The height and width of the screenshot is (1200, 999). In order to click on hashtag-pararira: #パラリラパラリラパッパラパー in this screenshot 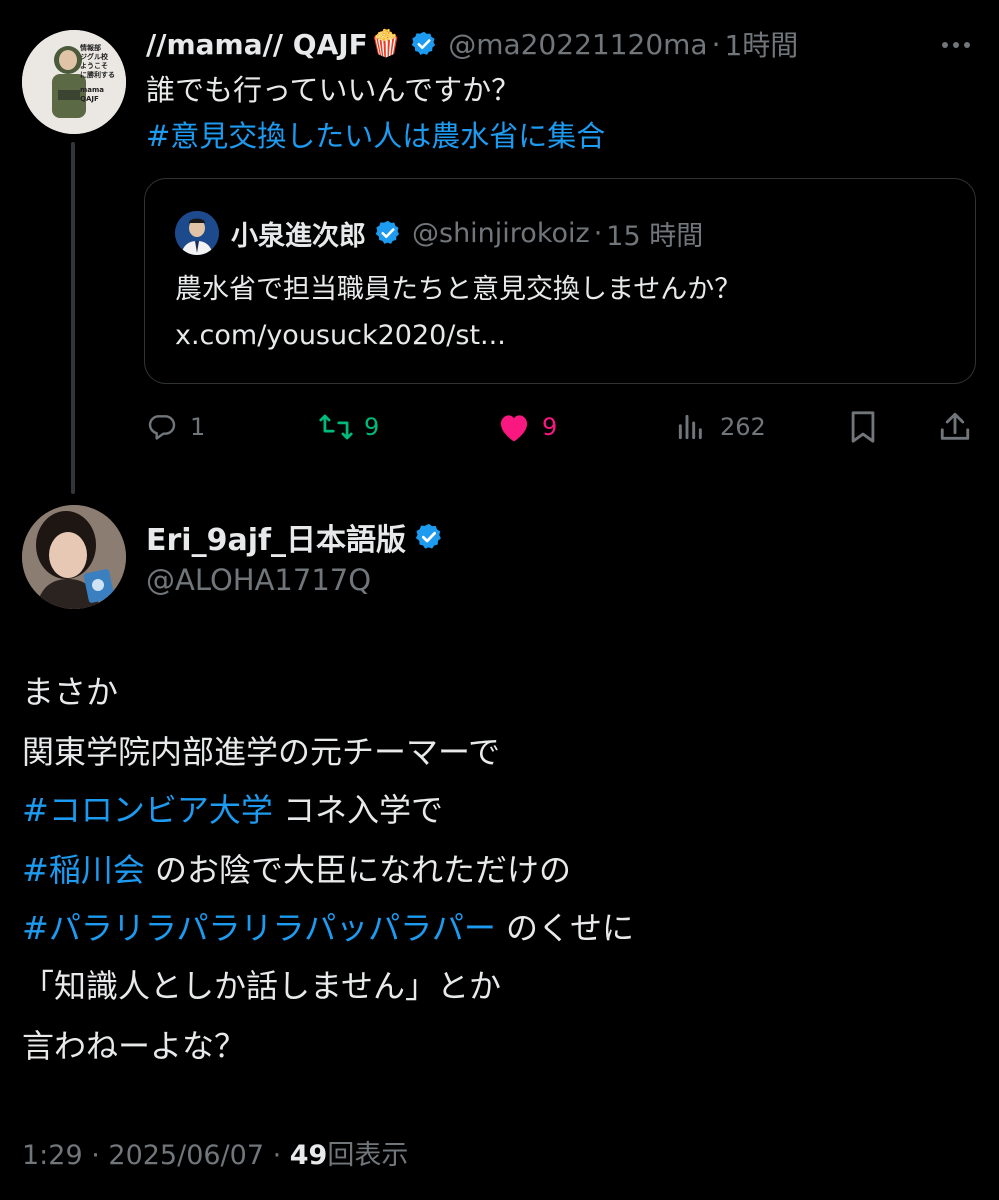, I will do `click(259, 928)`.